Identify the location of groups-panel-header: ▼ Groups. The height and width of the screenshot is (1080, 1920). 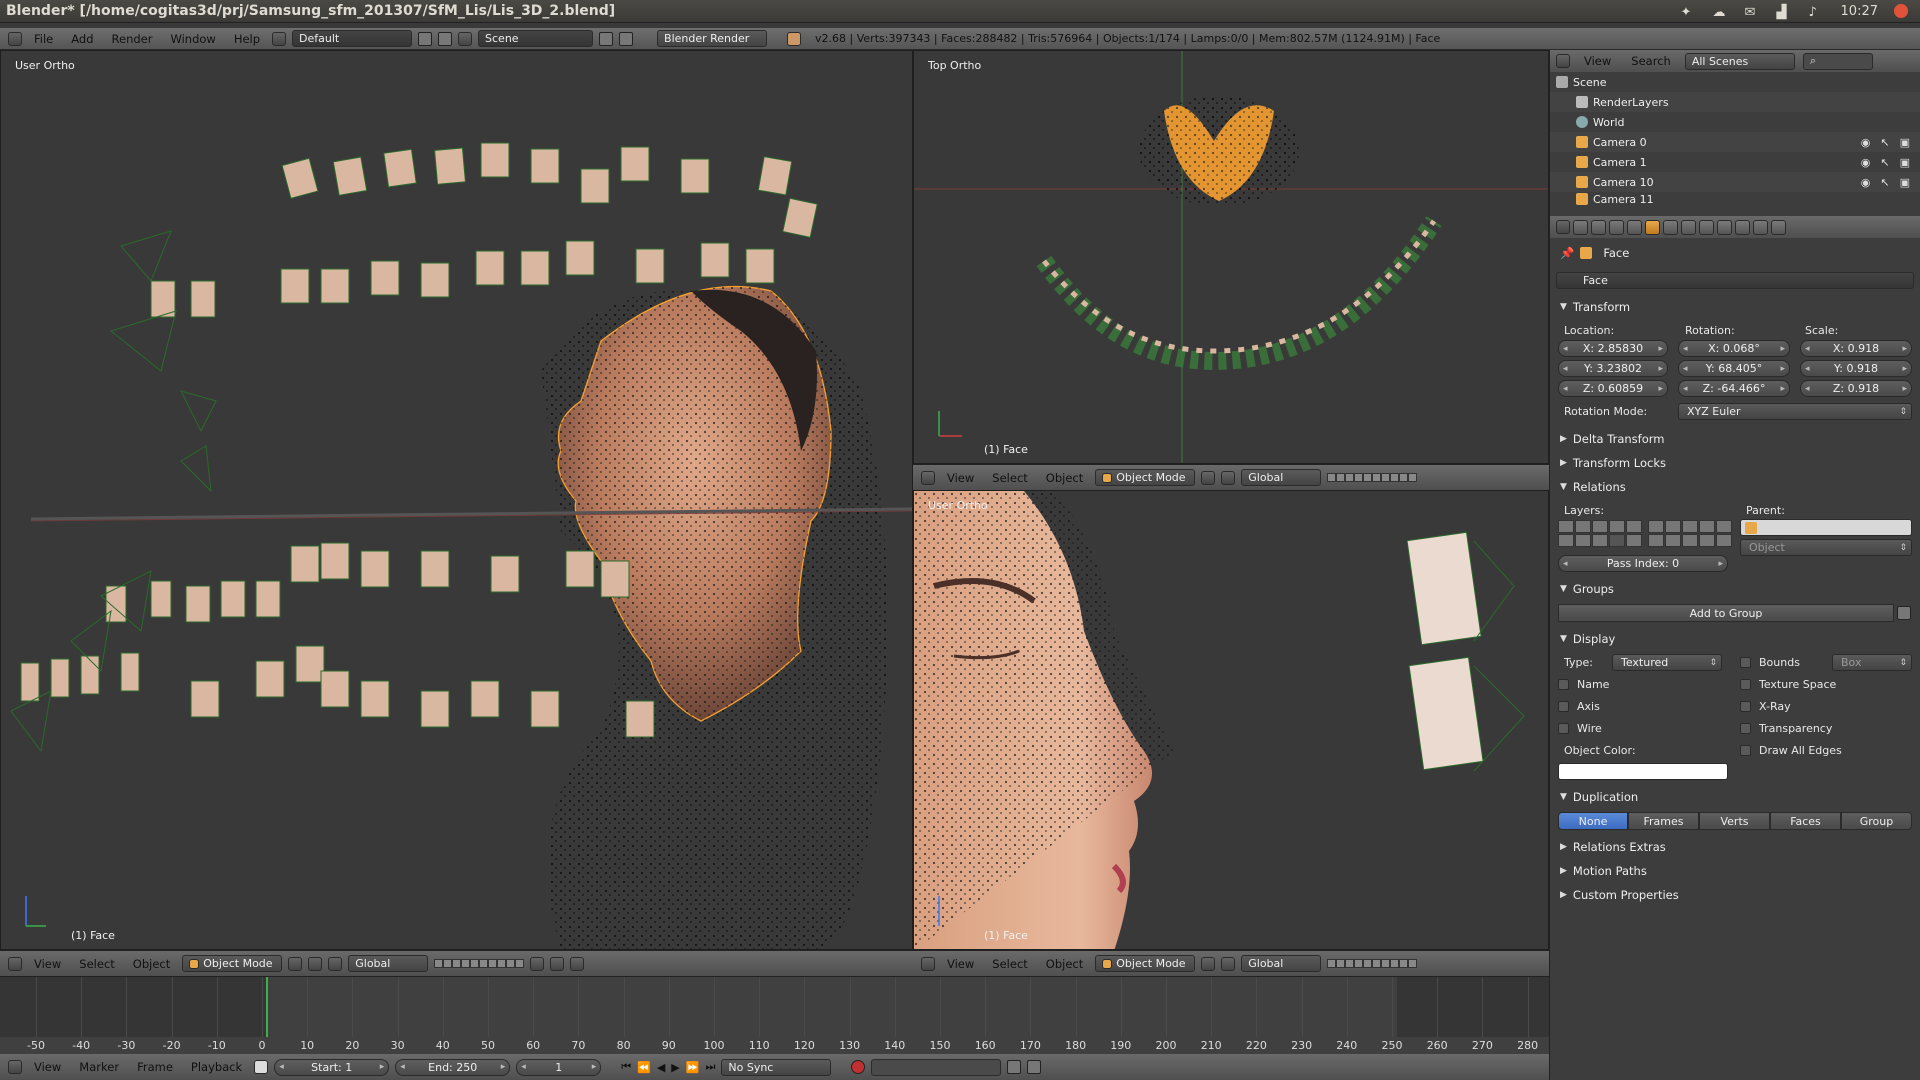
(1582, 589).